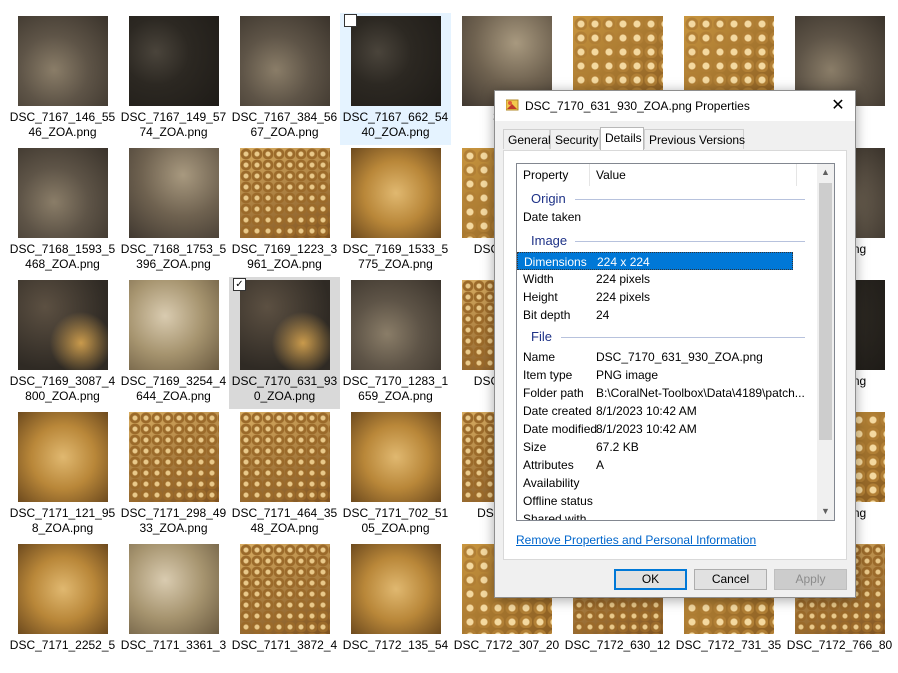  I want to click on thumbnail-label: DSC_7170_631_930_ZOA.png, so click(284, 388).